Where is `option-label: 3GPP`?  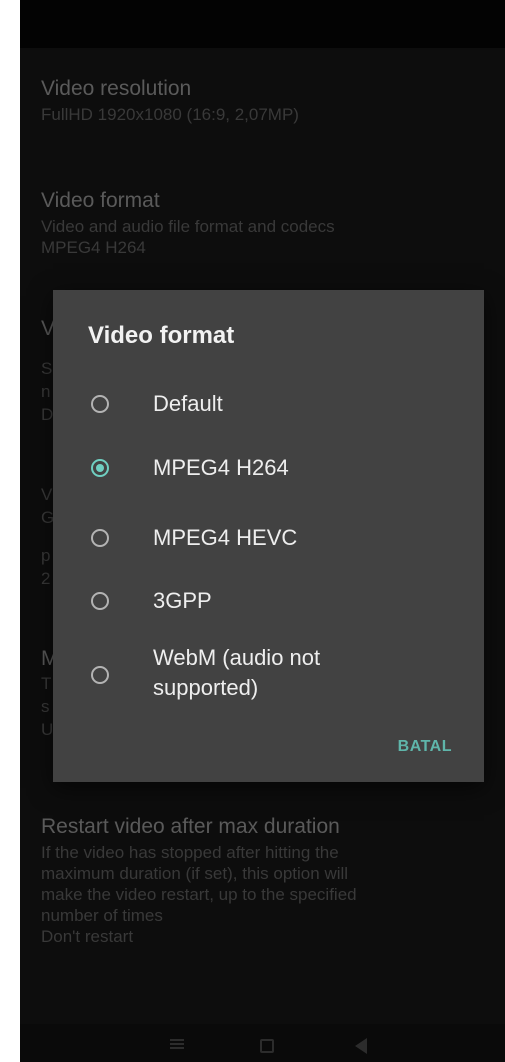
option-label: 3GPP is located at coordinates (182, 600).